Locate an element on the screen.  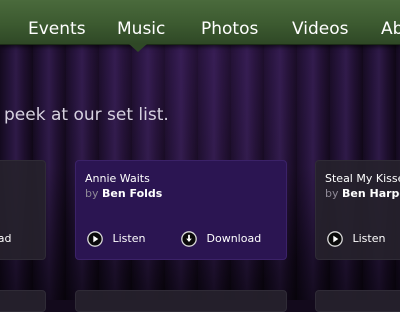
download-button: oad is located at coordinates (5, 239).